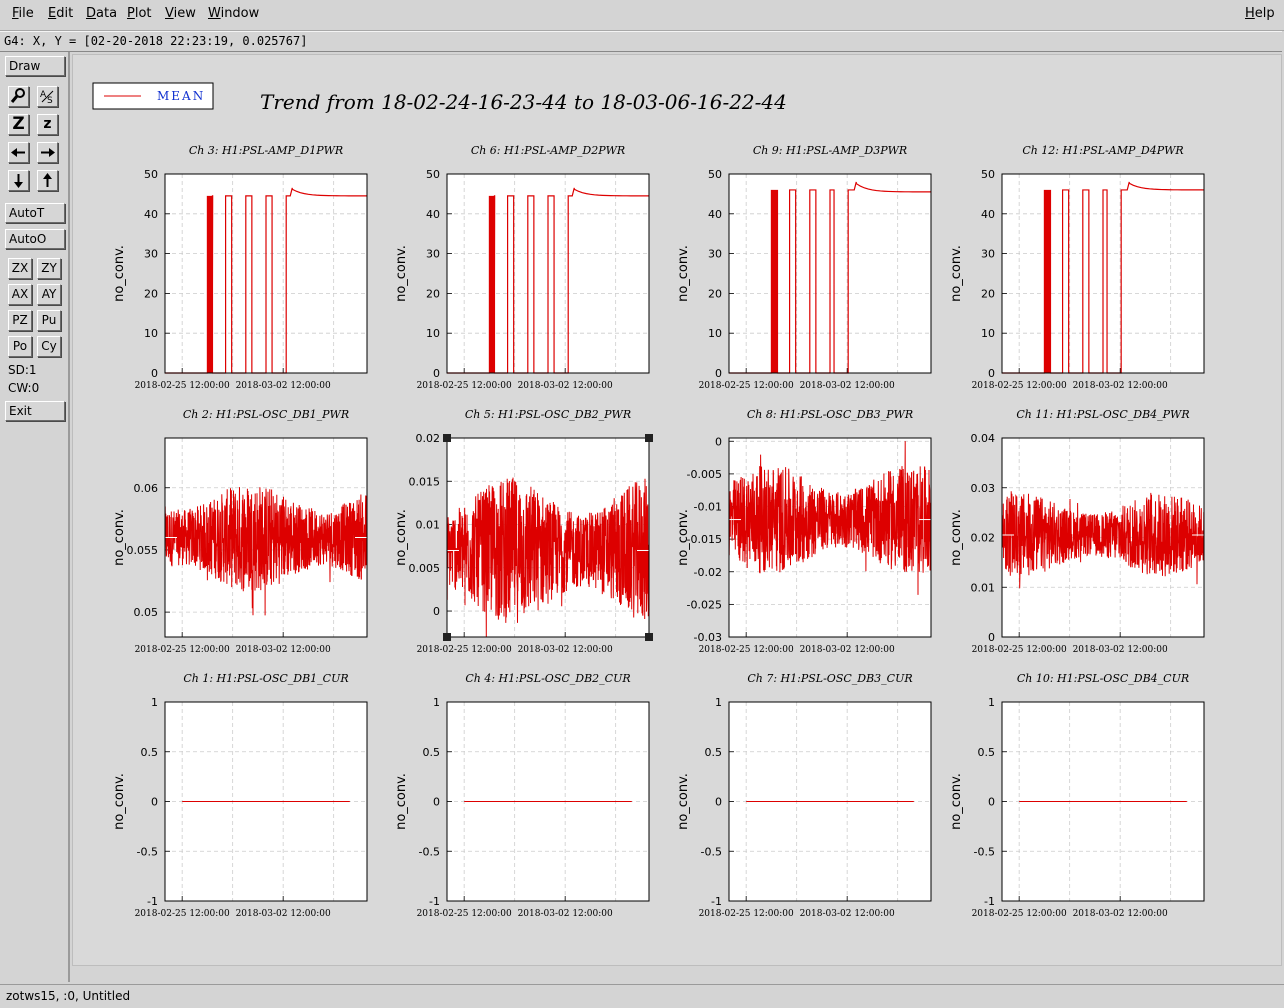 The image size is (1284, 1008). Describe the element at coordinates (35, 411) in the screenshot. I see `exit-button: Exit` at that location.